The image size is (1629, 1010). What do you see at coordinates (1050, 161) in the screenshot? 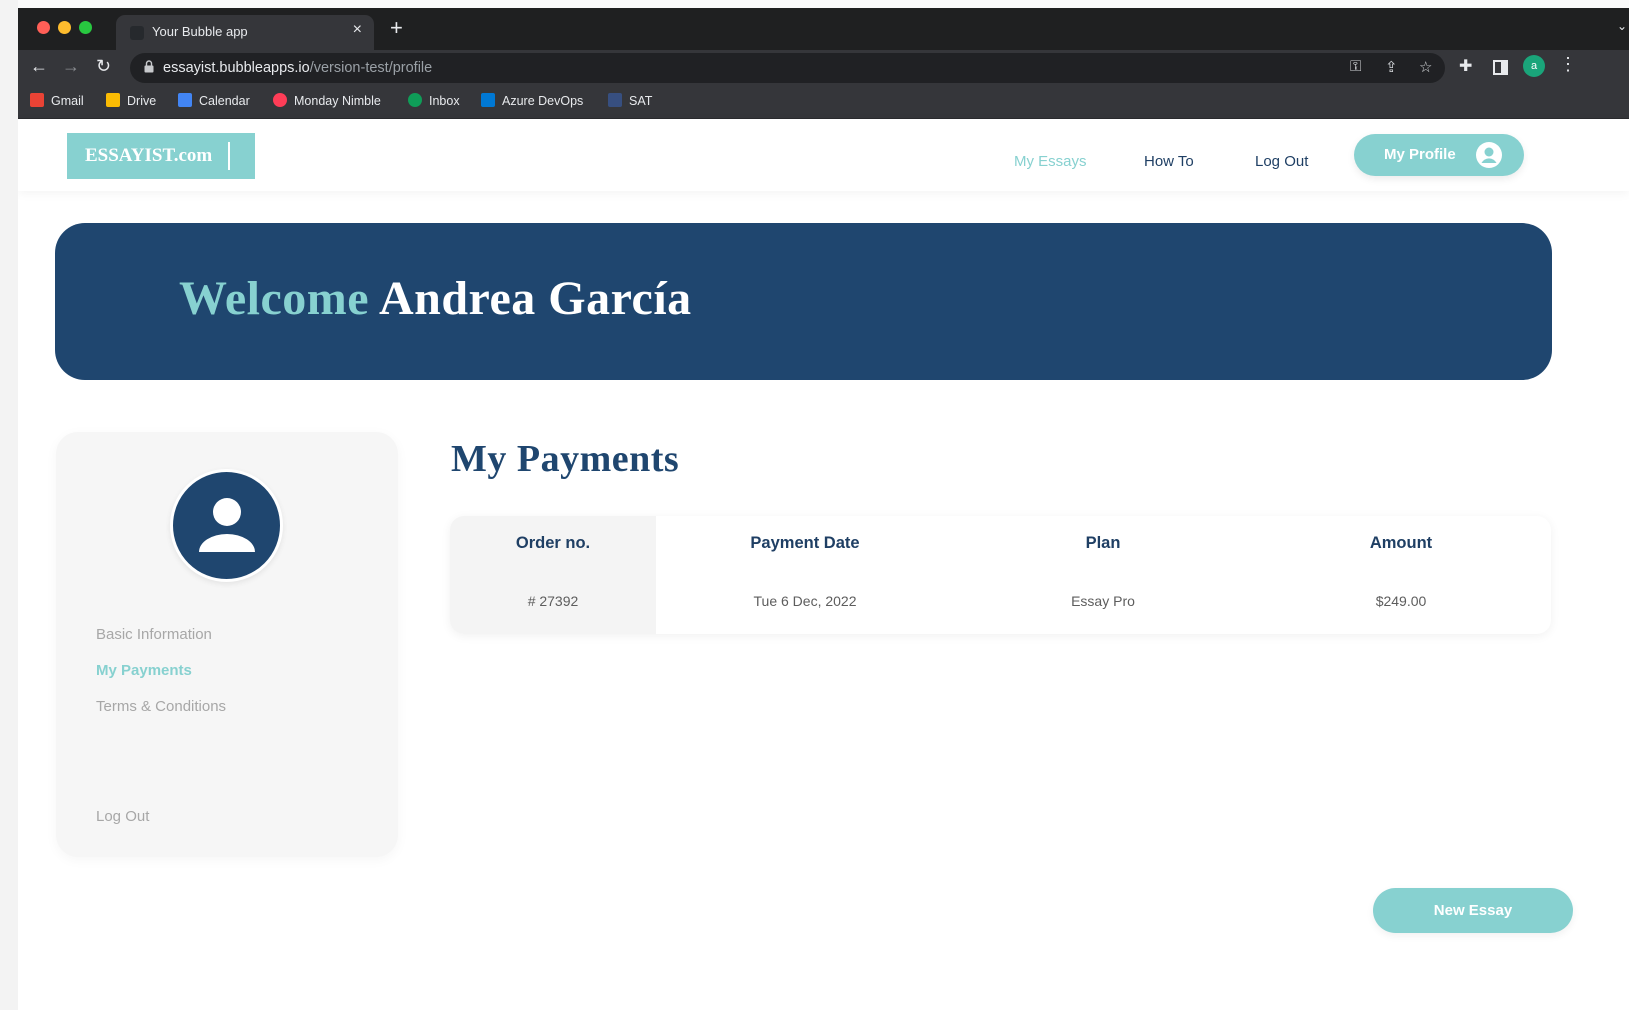
I see `nav-my-essays: My Essays` at bounding box center [1050, 161].